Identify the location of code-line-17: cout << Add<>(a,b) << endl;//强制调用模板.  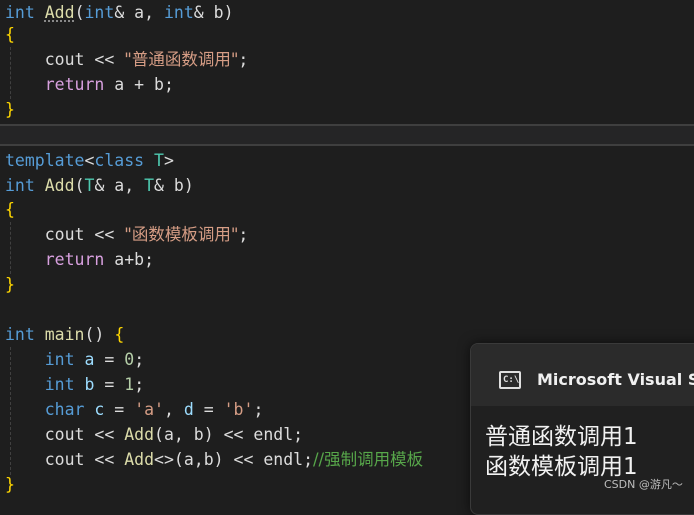
(214, 459).